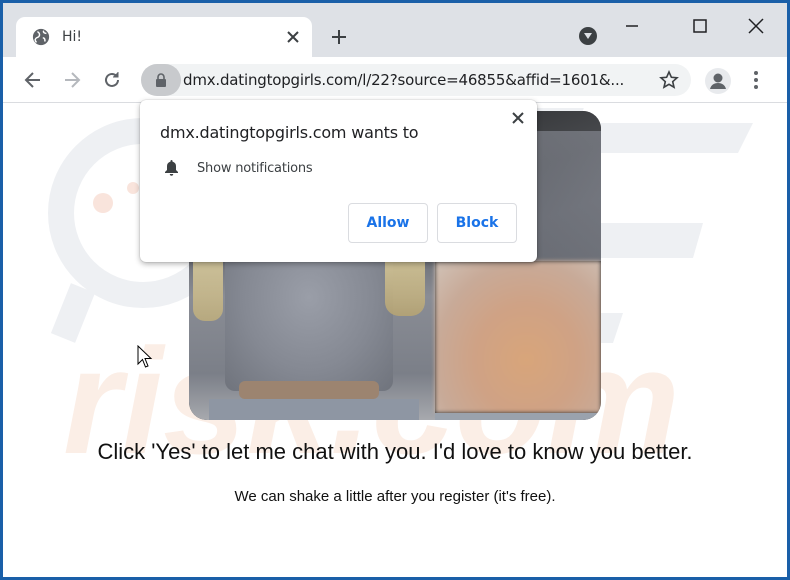 Image resolution: width=790 pixels, height=580 pixels. What do you see at coordinates (289, 132) in the screenshot?
I see `dialog-title: dmx.datingtopgirls.com wants to` at bounding box center [289, 132].